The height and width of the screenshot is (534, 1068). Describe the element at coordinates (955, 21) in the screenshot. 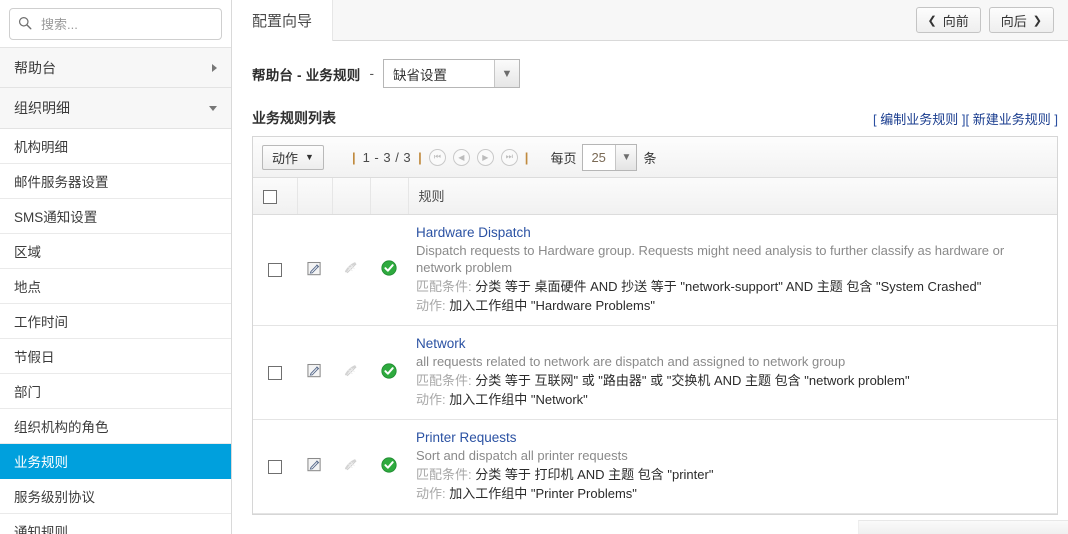

I see `back-button-label: 向前` at that location.